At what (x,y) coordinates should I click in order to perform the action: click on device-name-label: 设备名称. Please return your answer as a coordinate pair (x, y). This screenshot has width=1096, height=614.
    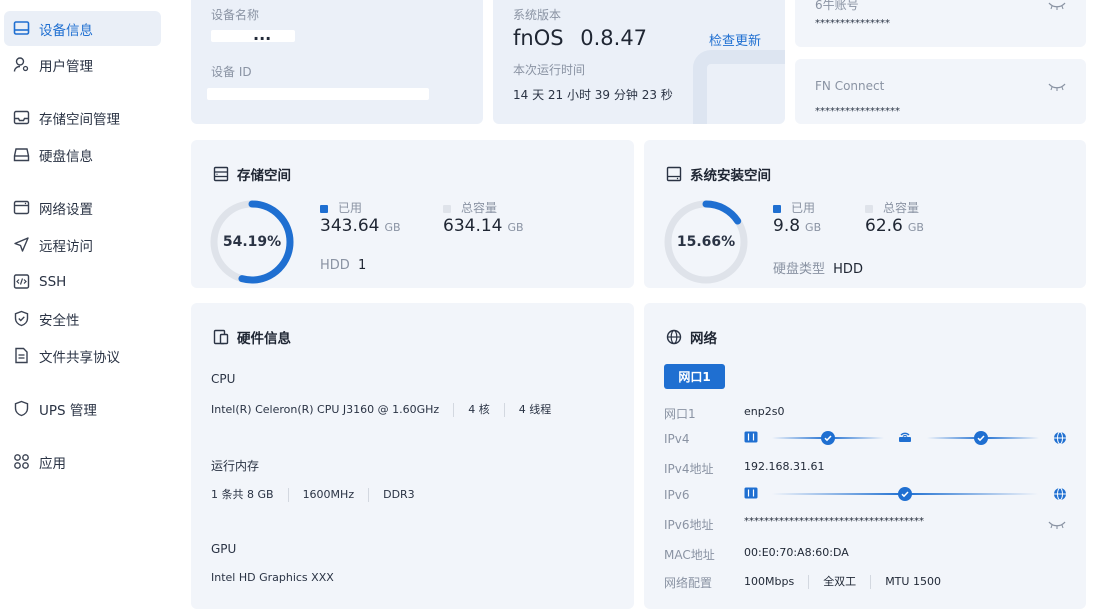
    Looking at the image, I should click on (235, 15).